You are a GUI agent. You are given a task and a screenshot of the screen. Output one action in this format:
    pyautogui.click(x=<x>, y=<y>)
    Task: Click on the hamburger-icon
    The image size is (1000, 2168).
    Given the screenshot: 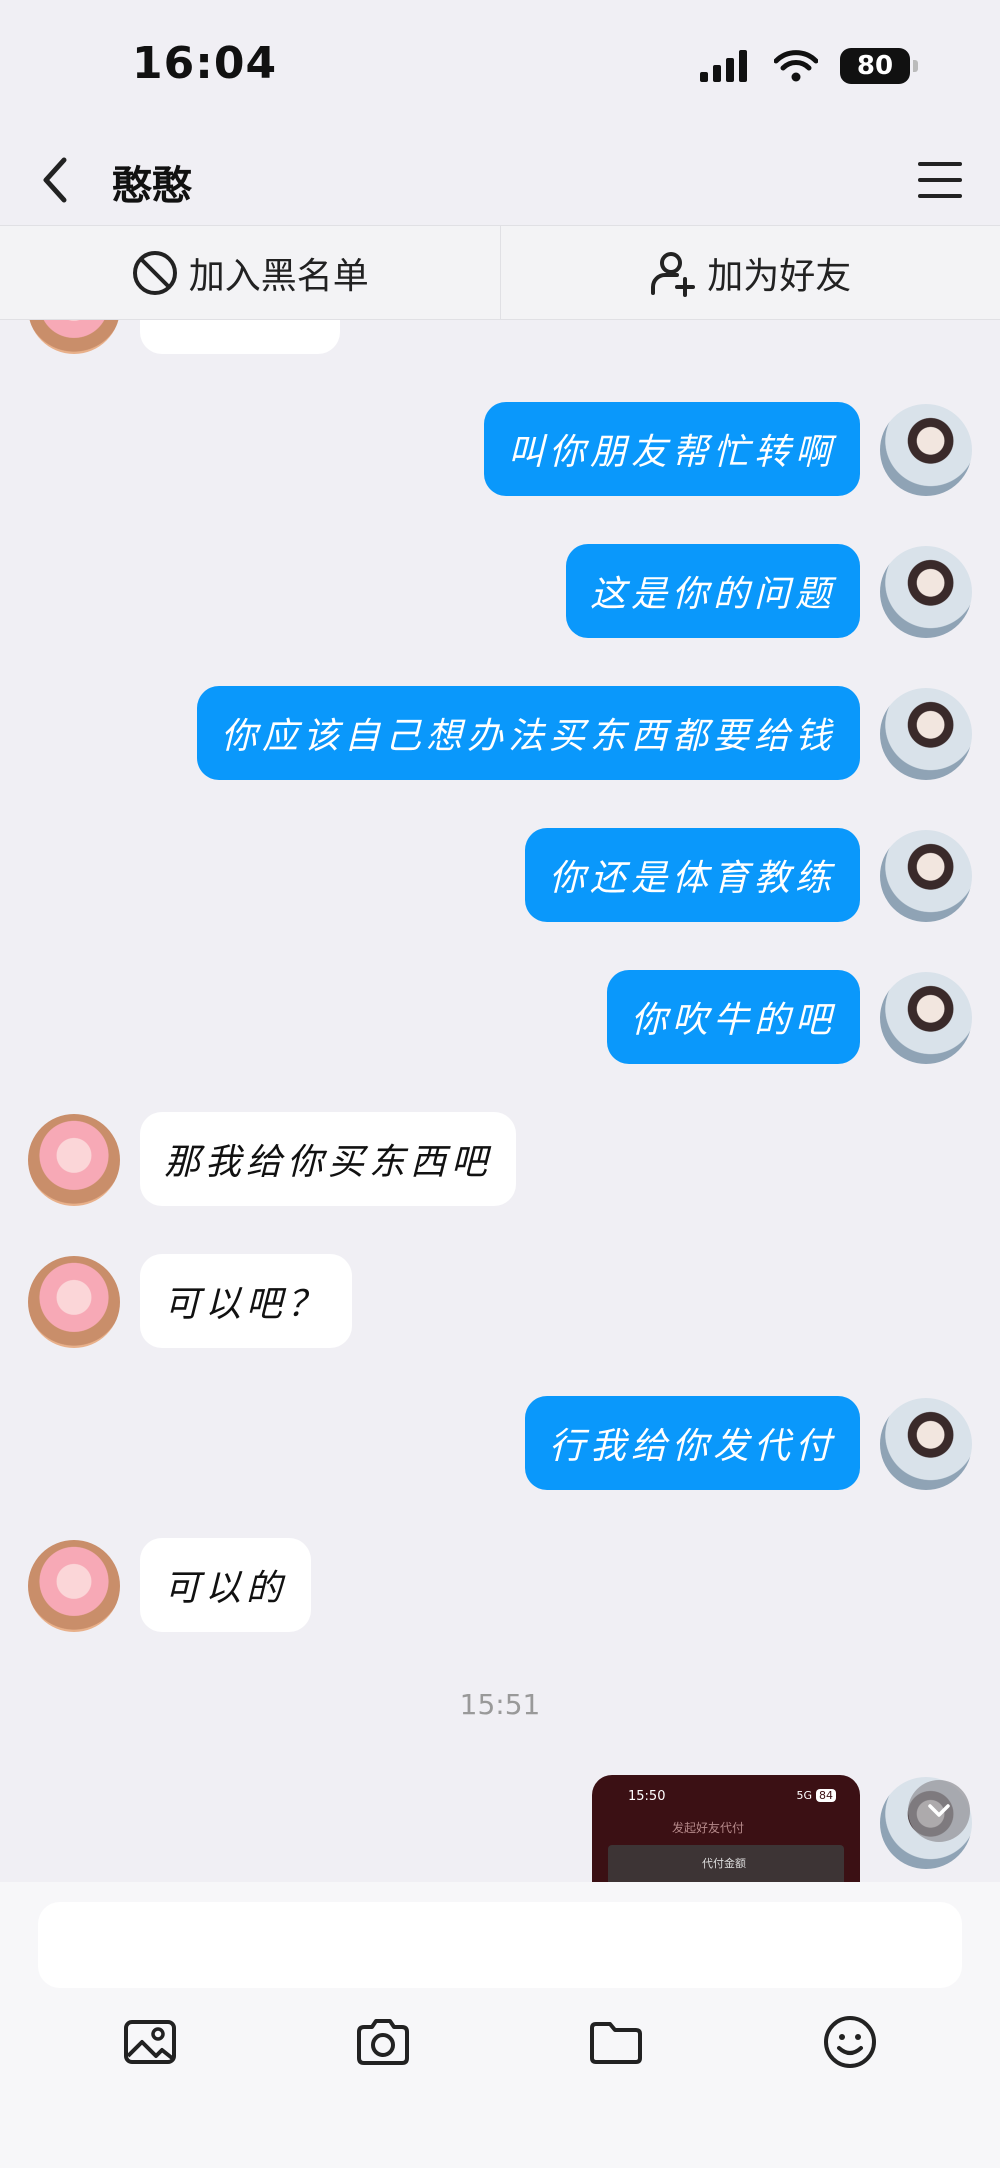 What is the action you would take?
    pyautogui.click(x=940, y=180)
    